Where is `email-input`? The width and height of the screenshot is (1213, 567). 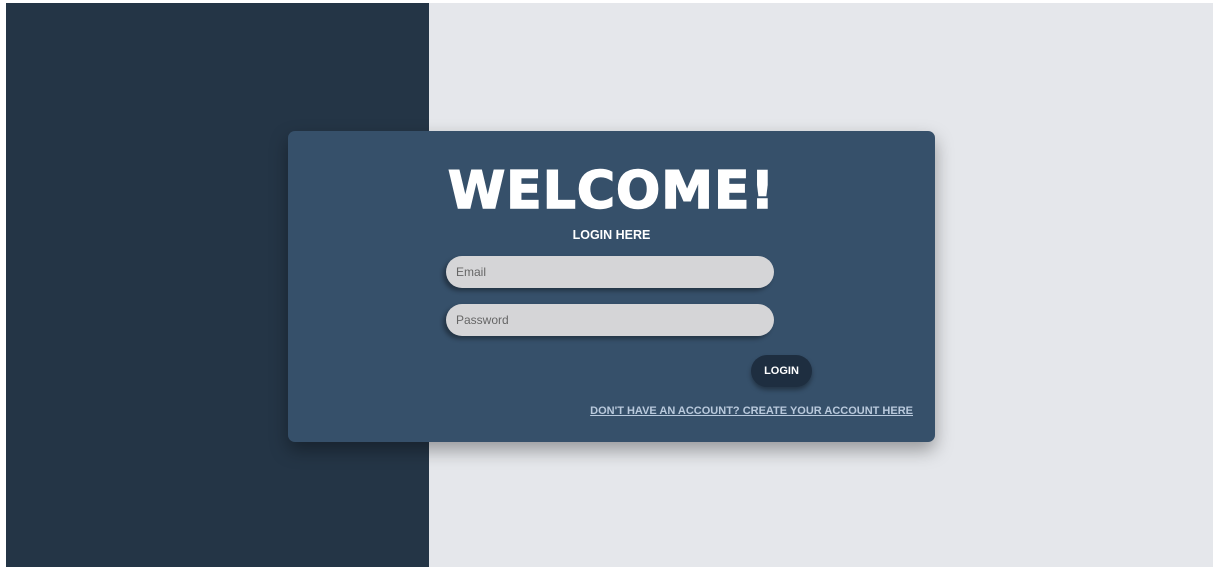
email-input is located at coordinates (610, 272).